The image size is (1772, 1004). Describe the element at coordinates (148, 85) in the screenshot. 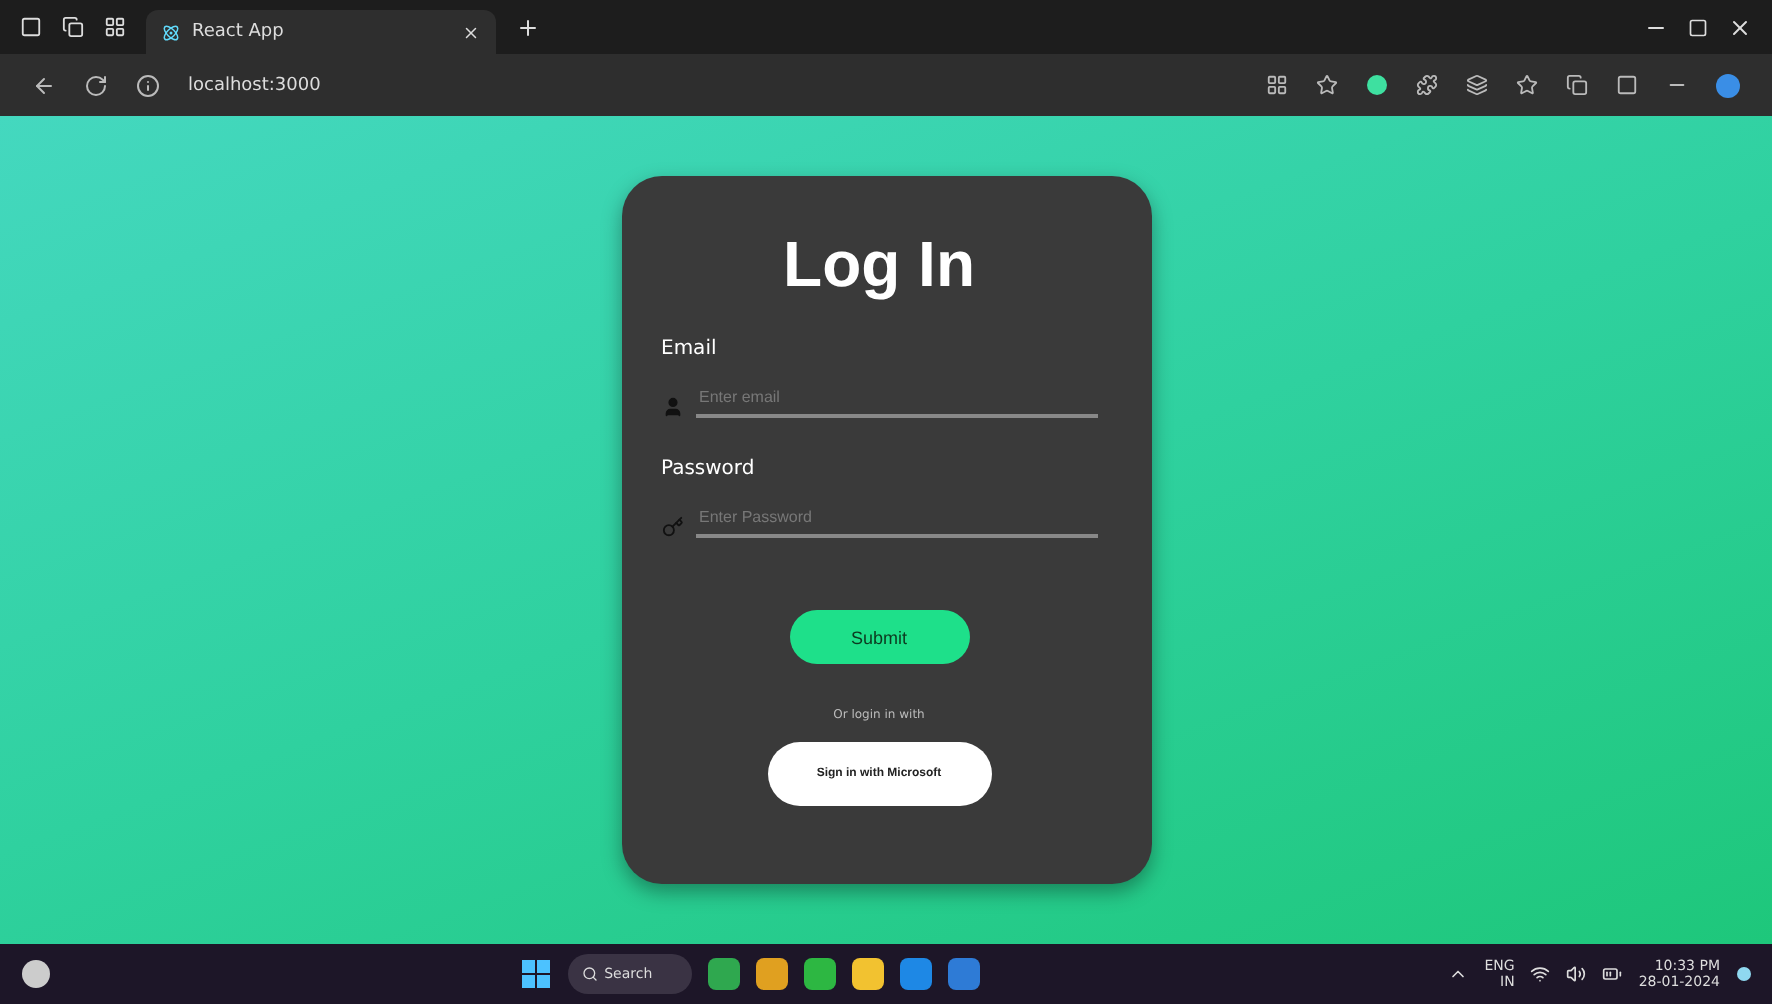

I see `info-icon` at that location.